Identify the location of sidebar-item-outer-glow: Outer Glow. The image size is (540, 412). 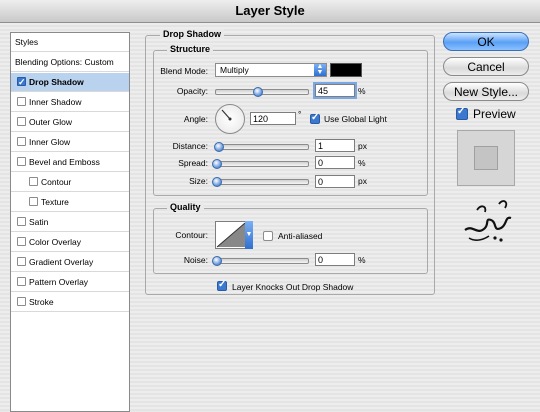
(70, 122).